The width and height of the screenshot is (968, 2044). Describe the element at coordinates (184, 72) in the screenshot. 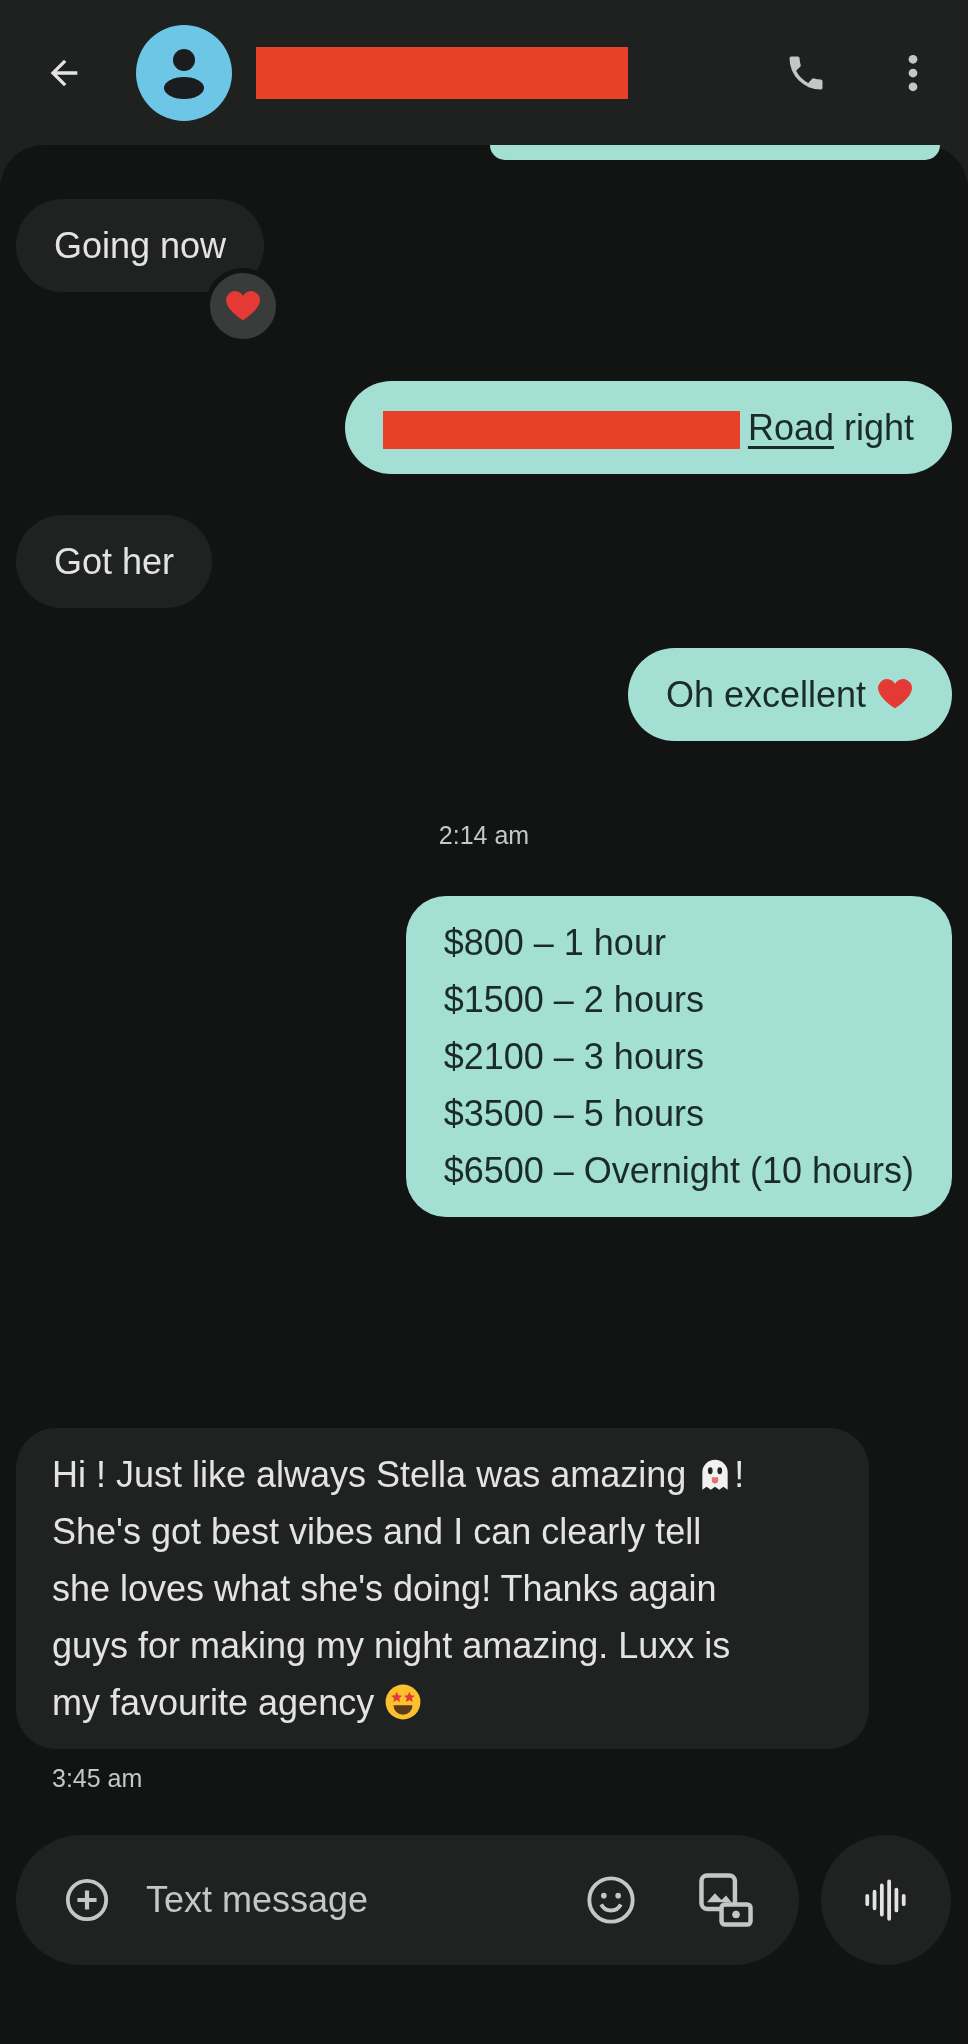

I see `avatar-icon` at that location.